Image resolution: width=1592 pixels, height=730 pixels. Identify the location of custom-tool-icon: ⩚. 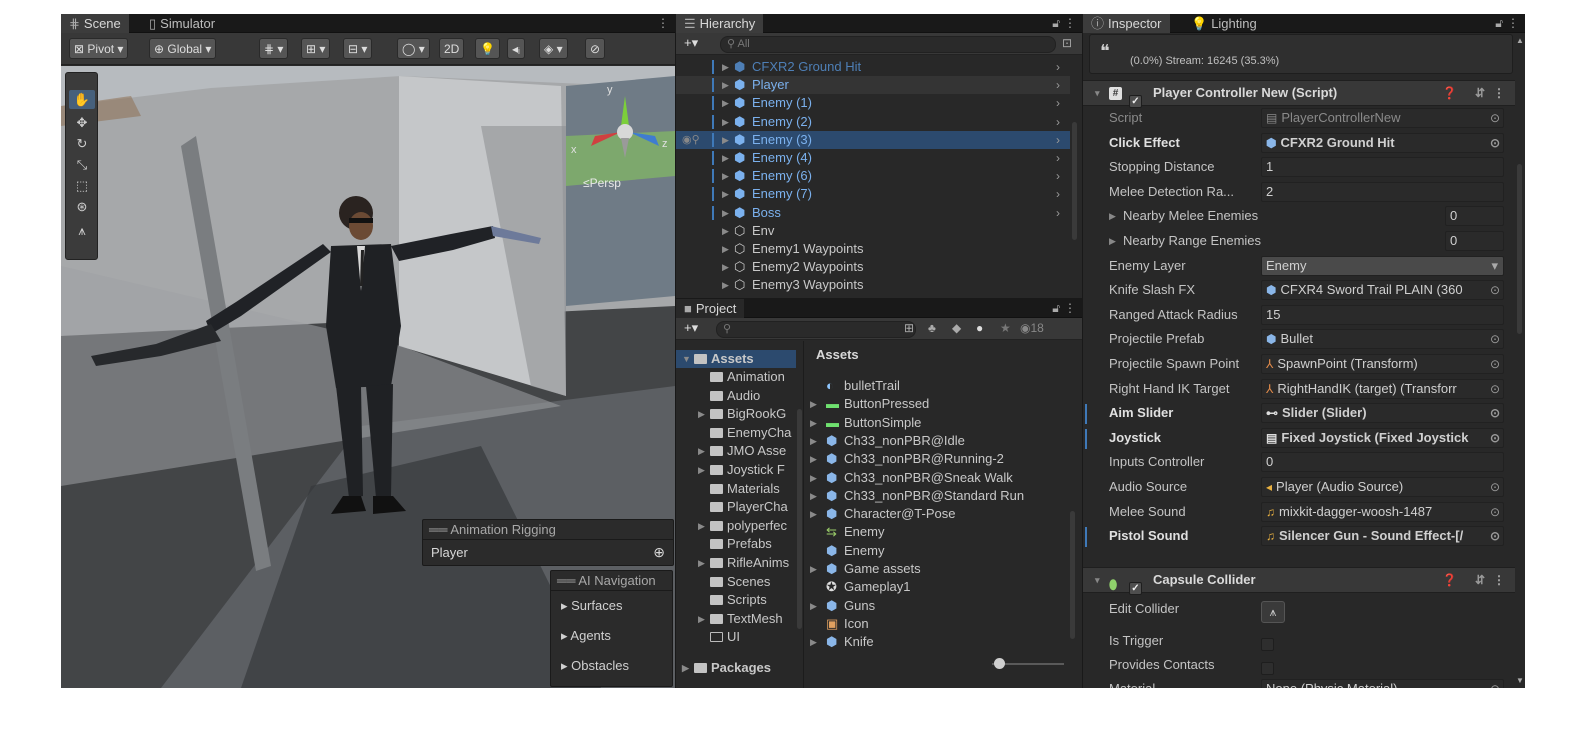
(82, 230).